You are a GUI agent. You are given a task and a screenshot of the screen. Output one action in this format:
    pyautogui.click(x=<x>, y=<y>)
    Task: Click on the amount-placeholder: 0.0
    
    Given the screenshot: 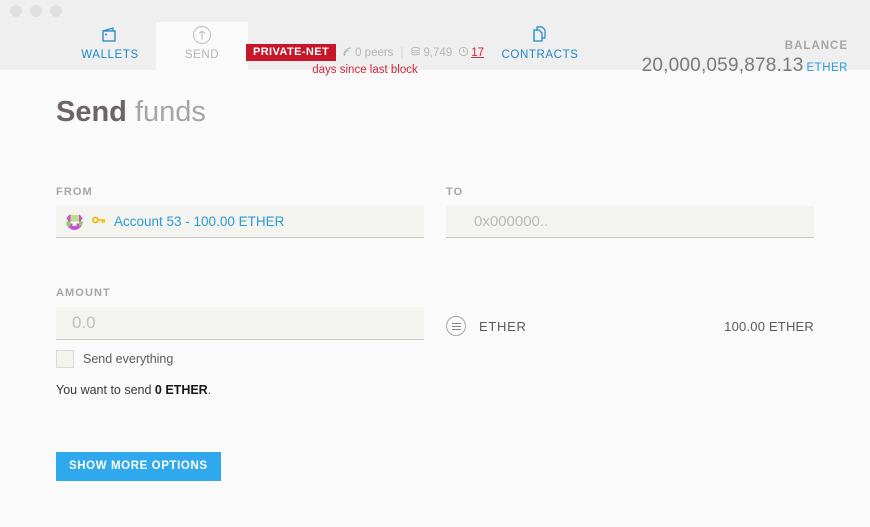 What is the action you would take?
    pyautogui.click(x=84, y=322)
    